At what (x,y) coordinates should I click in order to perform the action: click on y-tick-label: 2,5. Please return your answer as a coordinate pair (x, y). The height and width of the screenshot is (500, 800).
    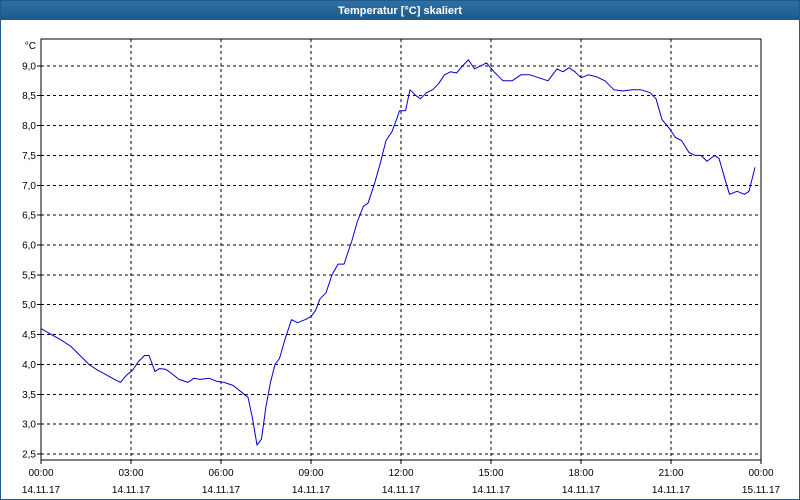
    Looking at the image, I should click on (29, 455).